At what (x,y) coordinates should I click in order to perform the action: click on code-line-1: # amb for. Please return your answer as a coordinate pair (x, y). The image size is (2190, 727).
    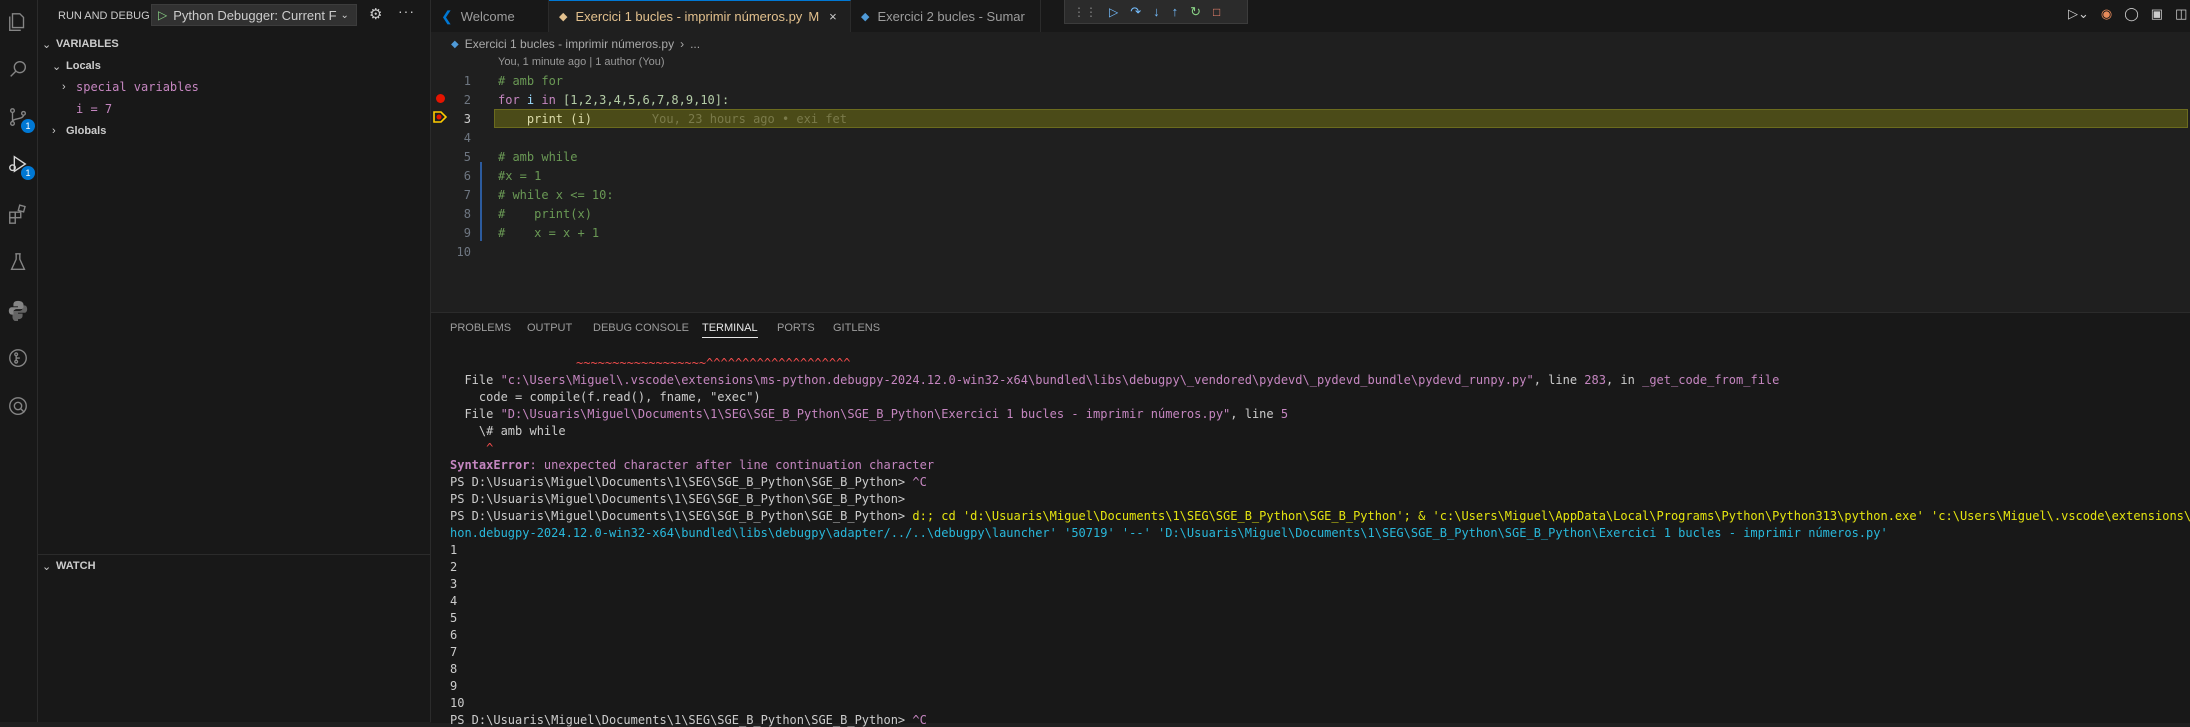
    Looking at the image, I should click on (531, 81).